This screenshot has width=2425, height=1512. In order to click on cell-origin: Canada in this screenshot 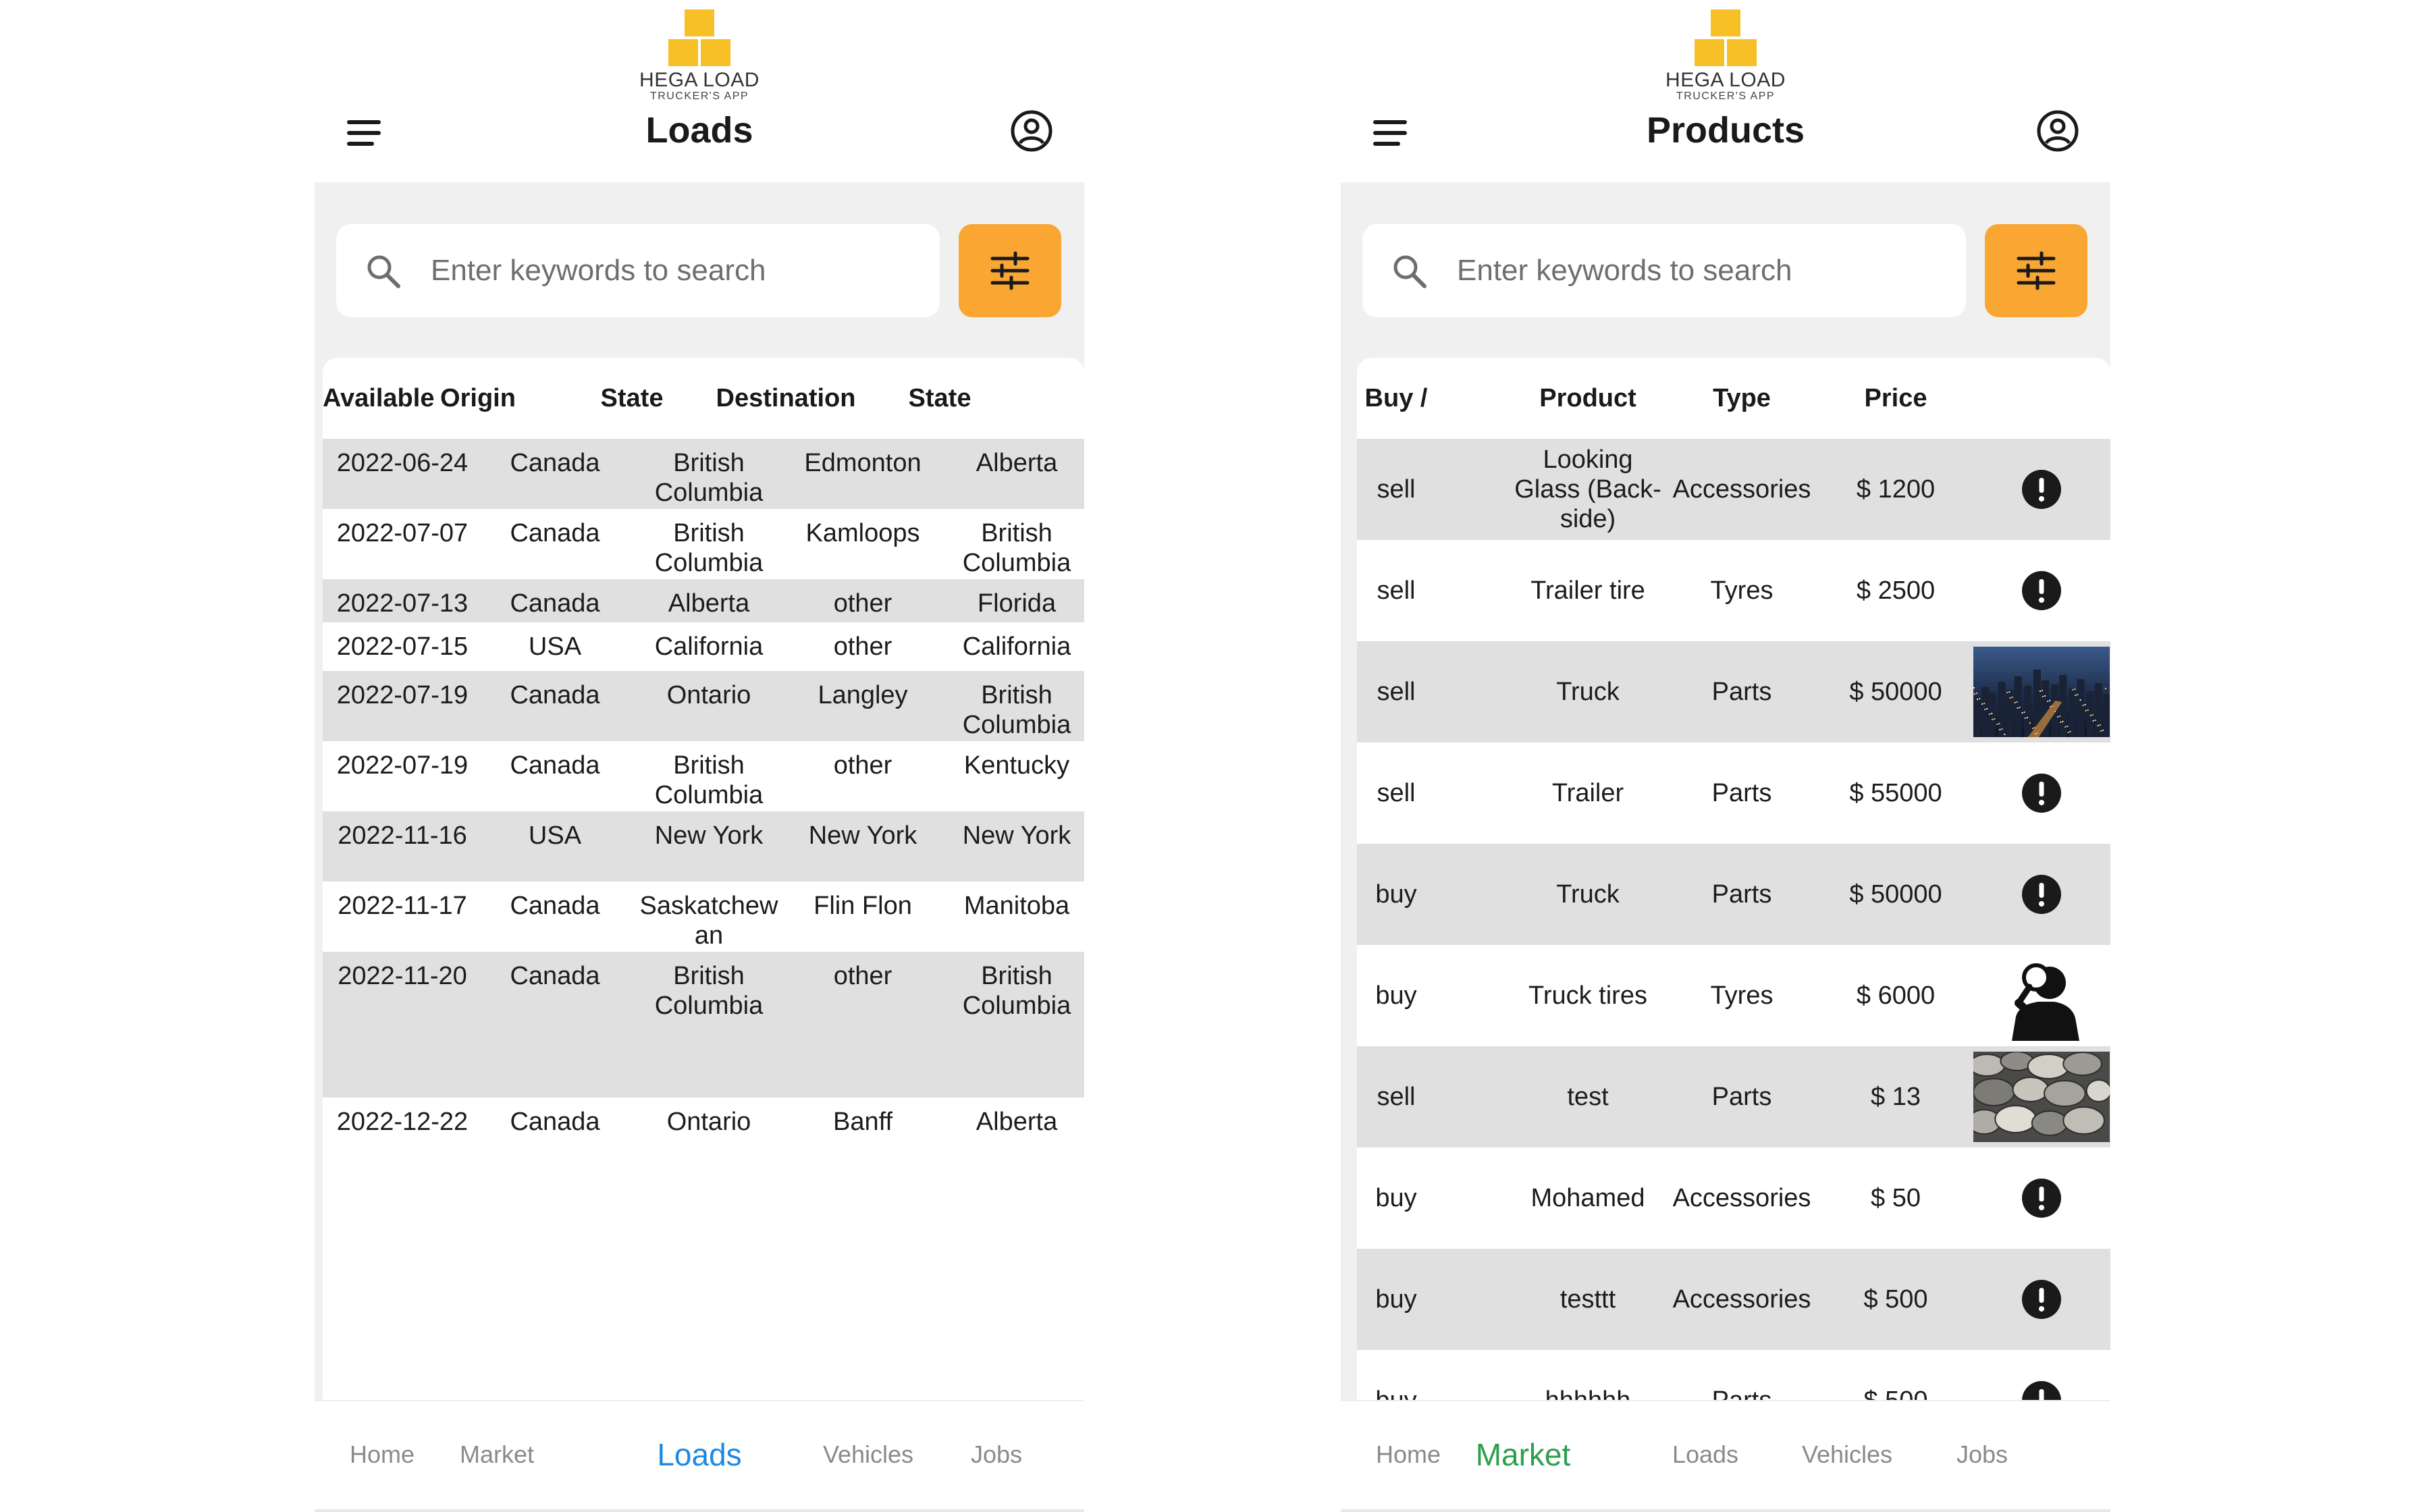, I will do `click(555, 463)`.